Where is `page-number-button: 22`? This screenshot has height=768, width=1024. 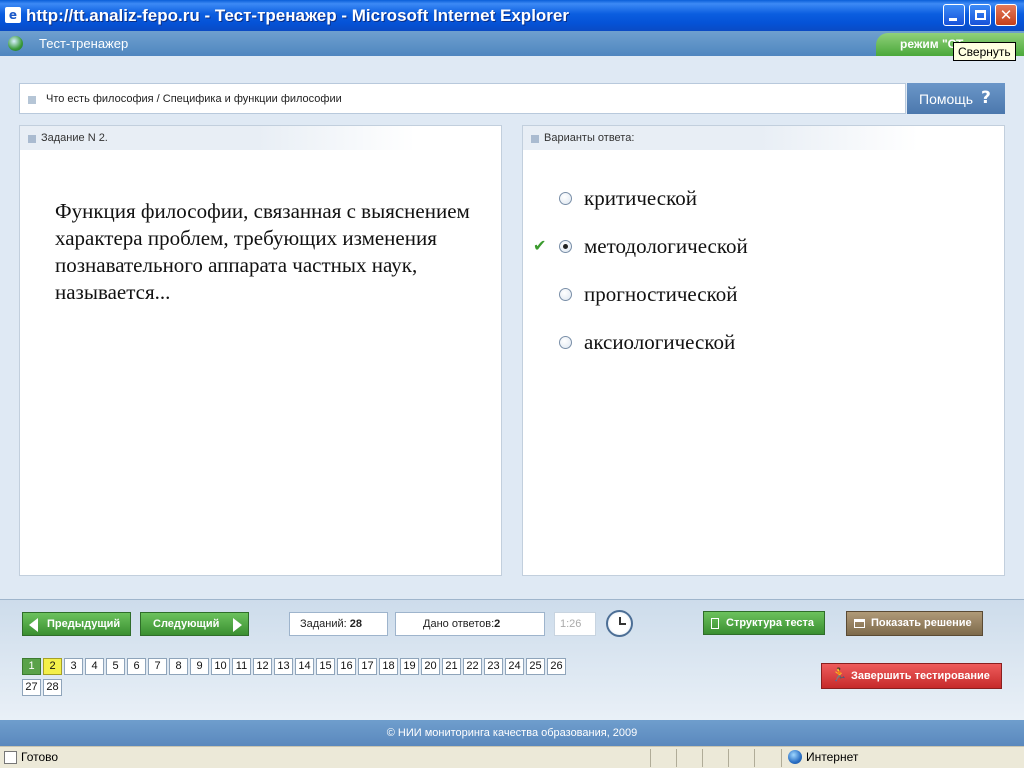 page-number-button: 22 is located at coordinates (472, 666).